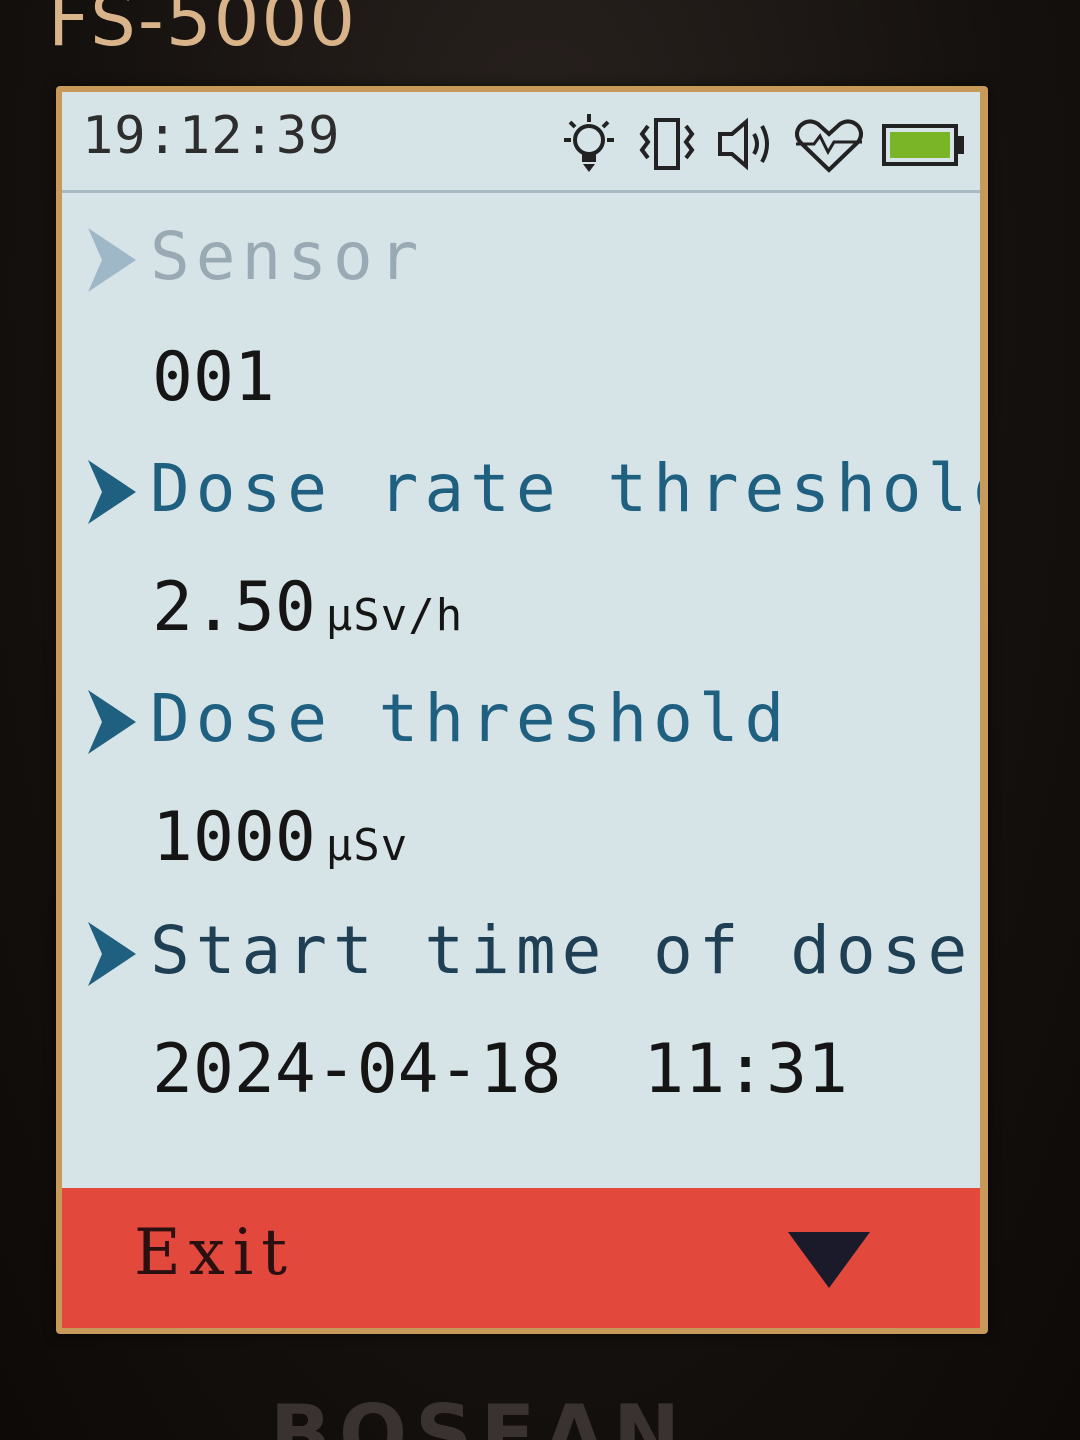 This screenshot has height=1440, width=1080. Describe the element at coordinates (280, 837) in the screenshot. I see `setting-value: 1000 µSv` at that location.